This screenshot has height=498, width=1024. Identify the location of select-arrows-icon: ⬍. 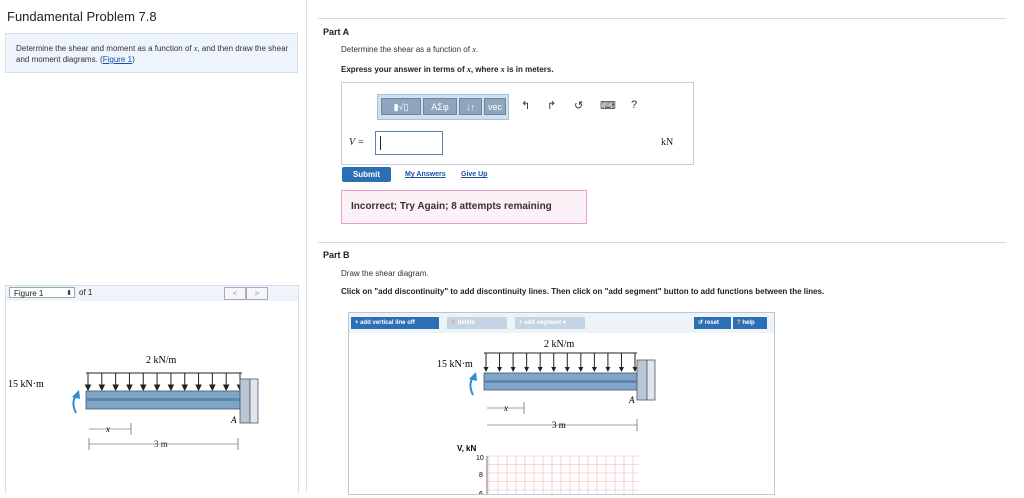
(69, 293).